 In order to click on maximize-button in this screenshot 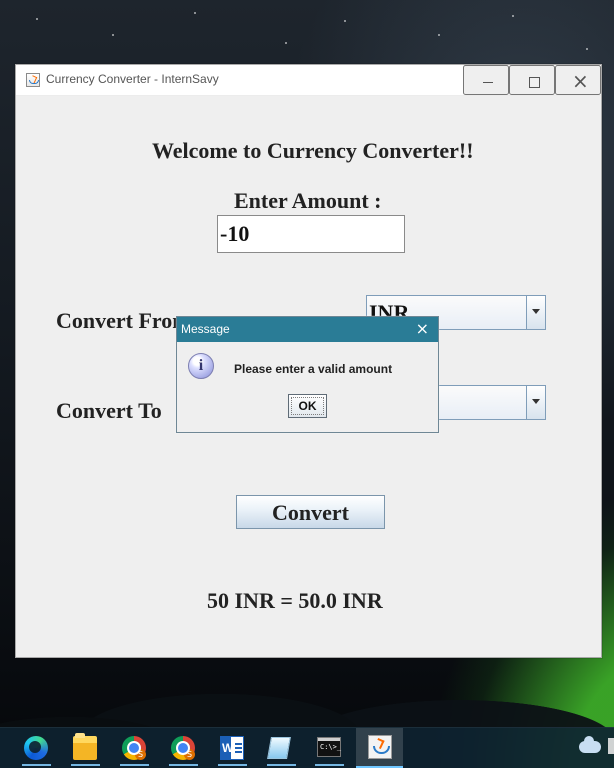, I will do `click(532, 80)`.